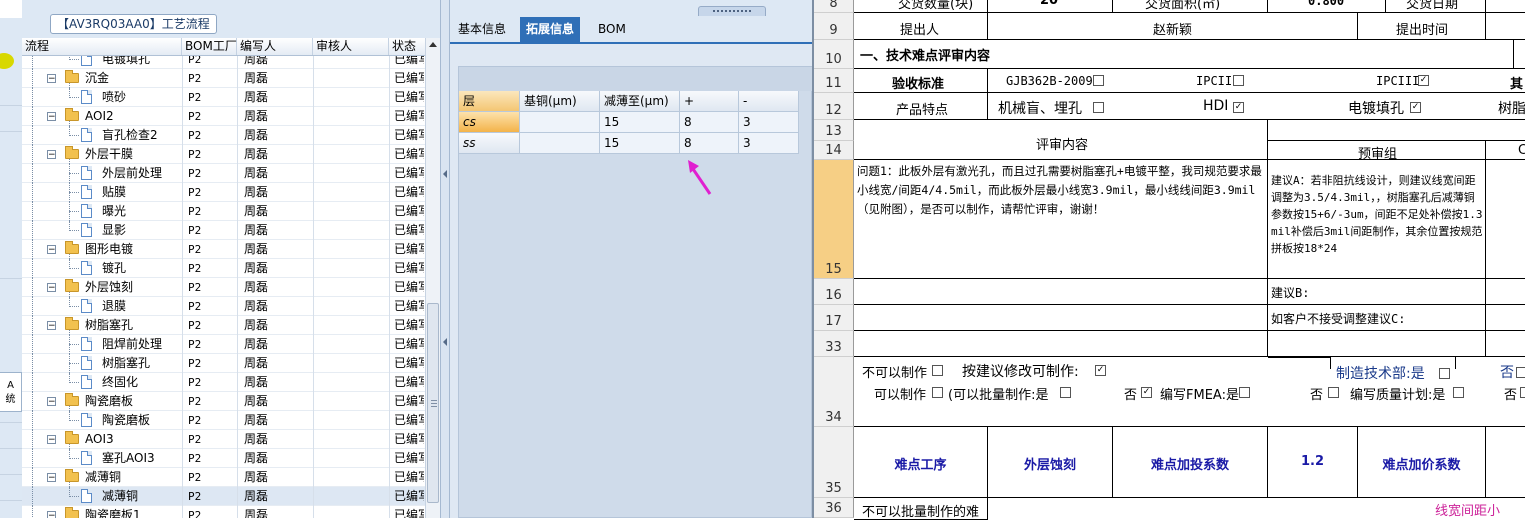 The image size is (1525, 520). I want to click on collapse-left-icon, so click(445, 174).